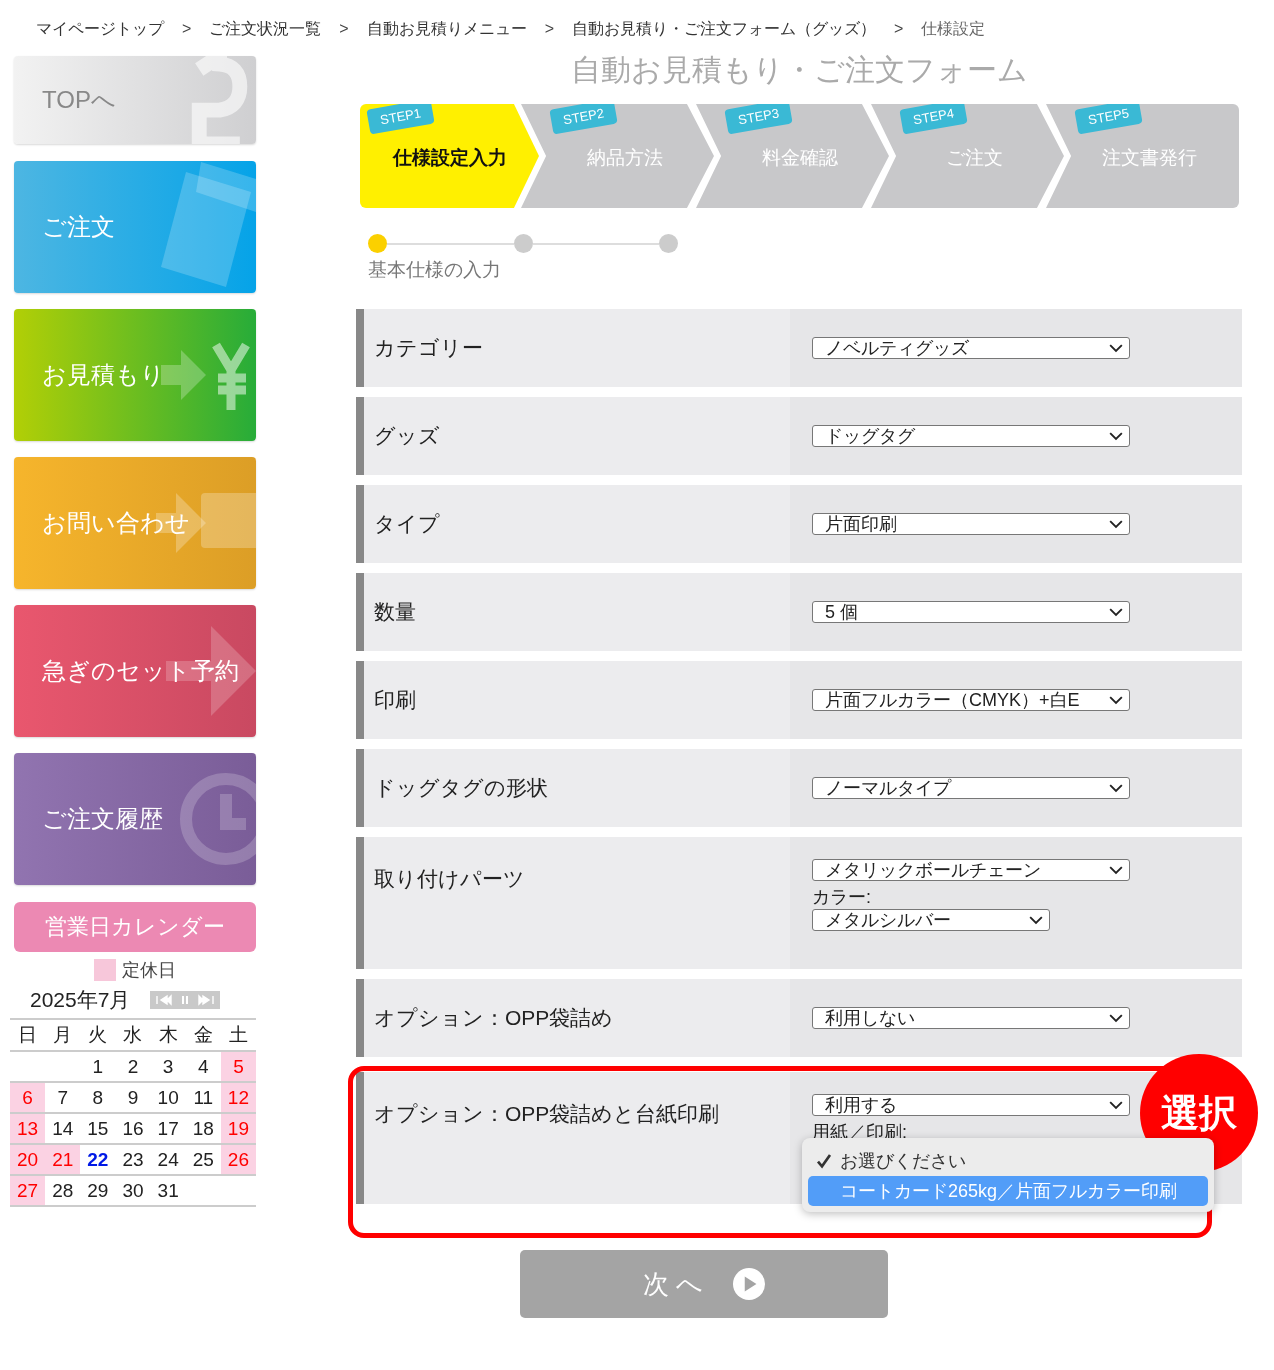  I want to click on select-field: 片面フルカラー（CMYK）+白E, so click(971, 700).